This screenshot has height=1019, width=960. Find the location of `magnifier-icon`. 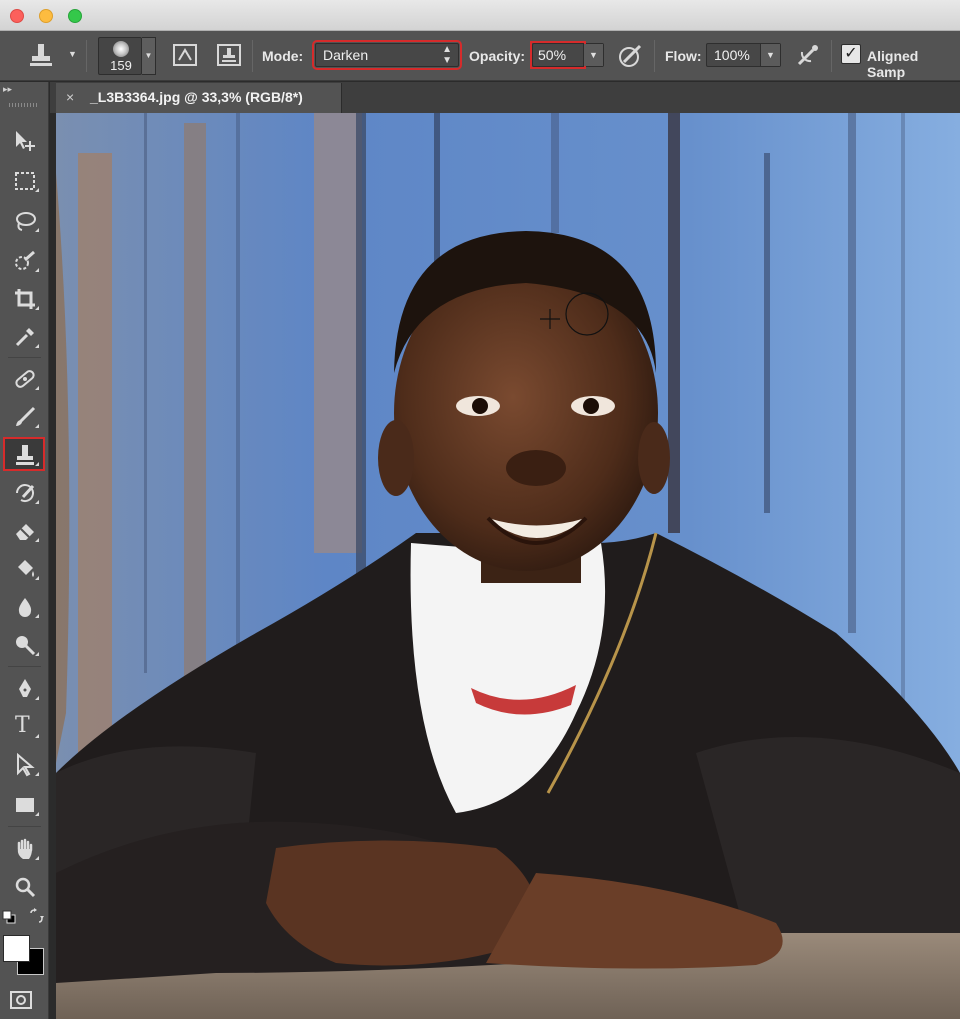

magnifier-icon is located at coordinates (25, 887).